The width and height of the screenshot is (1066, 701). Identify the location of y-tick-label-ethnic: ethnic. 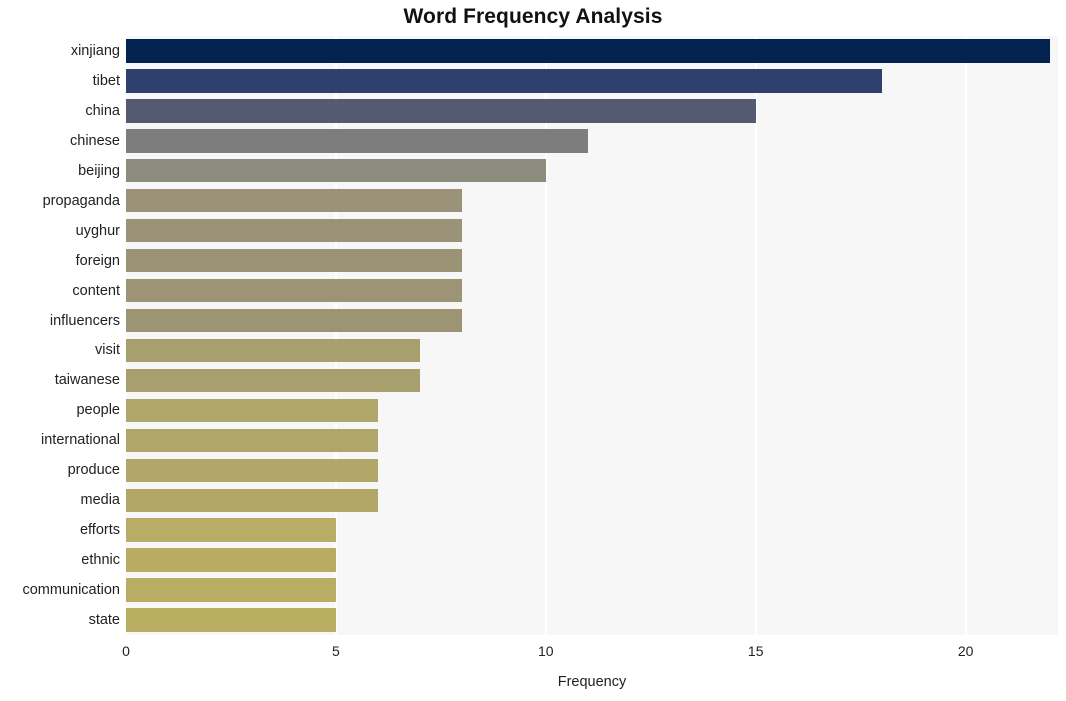
(100, 560).